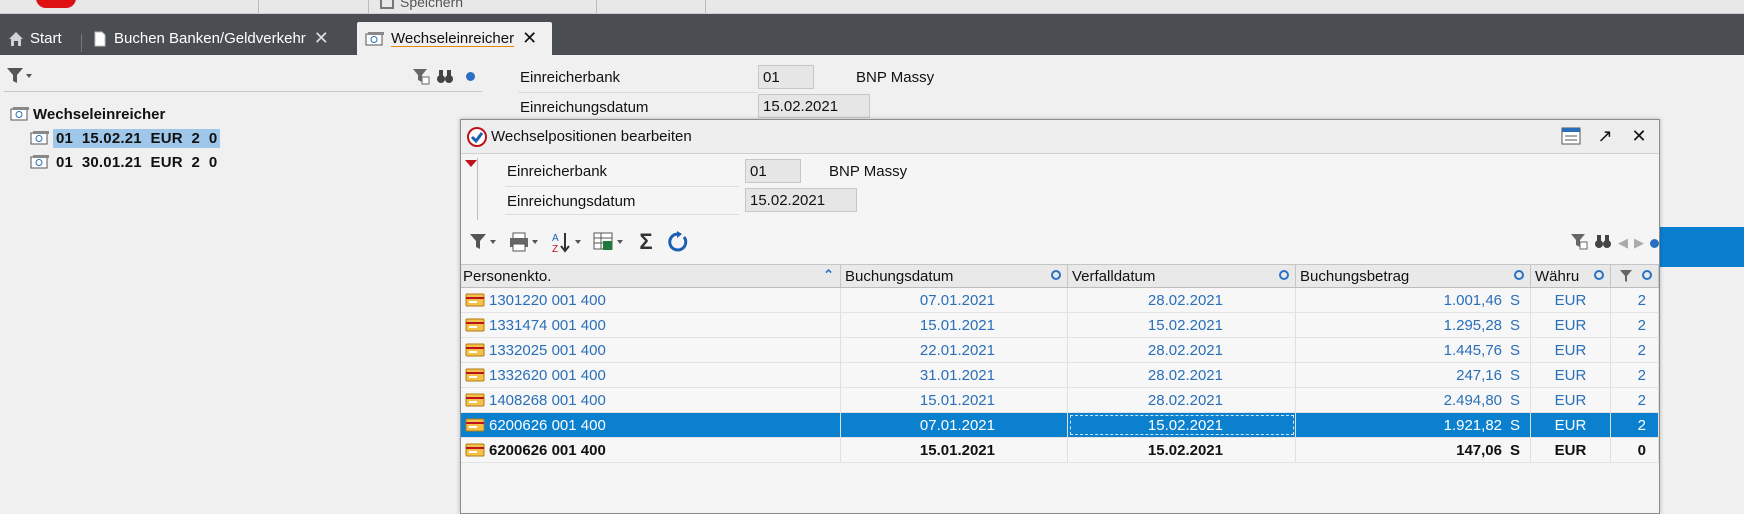 The height and width of the screenshot is (514, 1744). What do you see at coordinates (125, 162) in the screenshot?
I see `tree-item: 01 30.01.21 EUR 2 0` at bounding box center [125, 162].